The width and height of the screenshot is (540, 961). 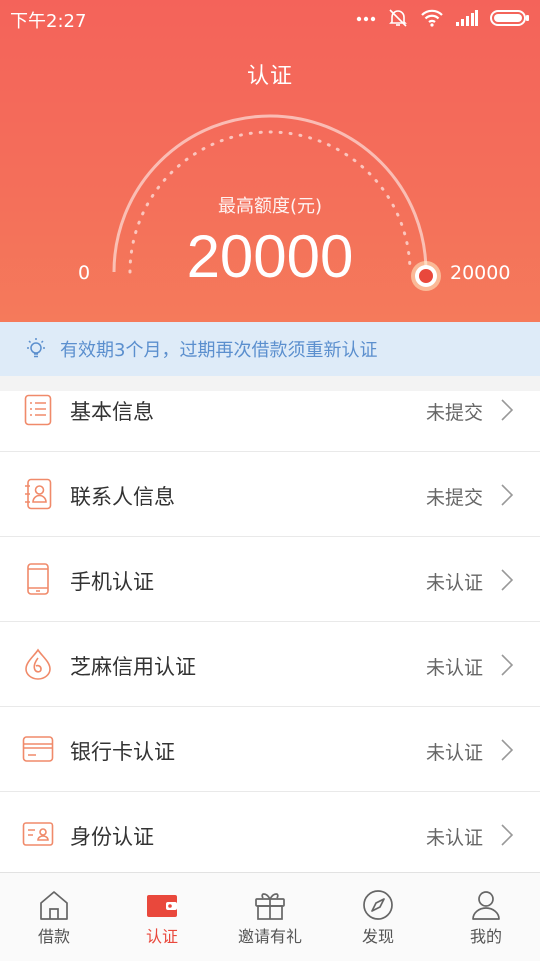 I want to click on home-icon, so click(x=54, y=905).